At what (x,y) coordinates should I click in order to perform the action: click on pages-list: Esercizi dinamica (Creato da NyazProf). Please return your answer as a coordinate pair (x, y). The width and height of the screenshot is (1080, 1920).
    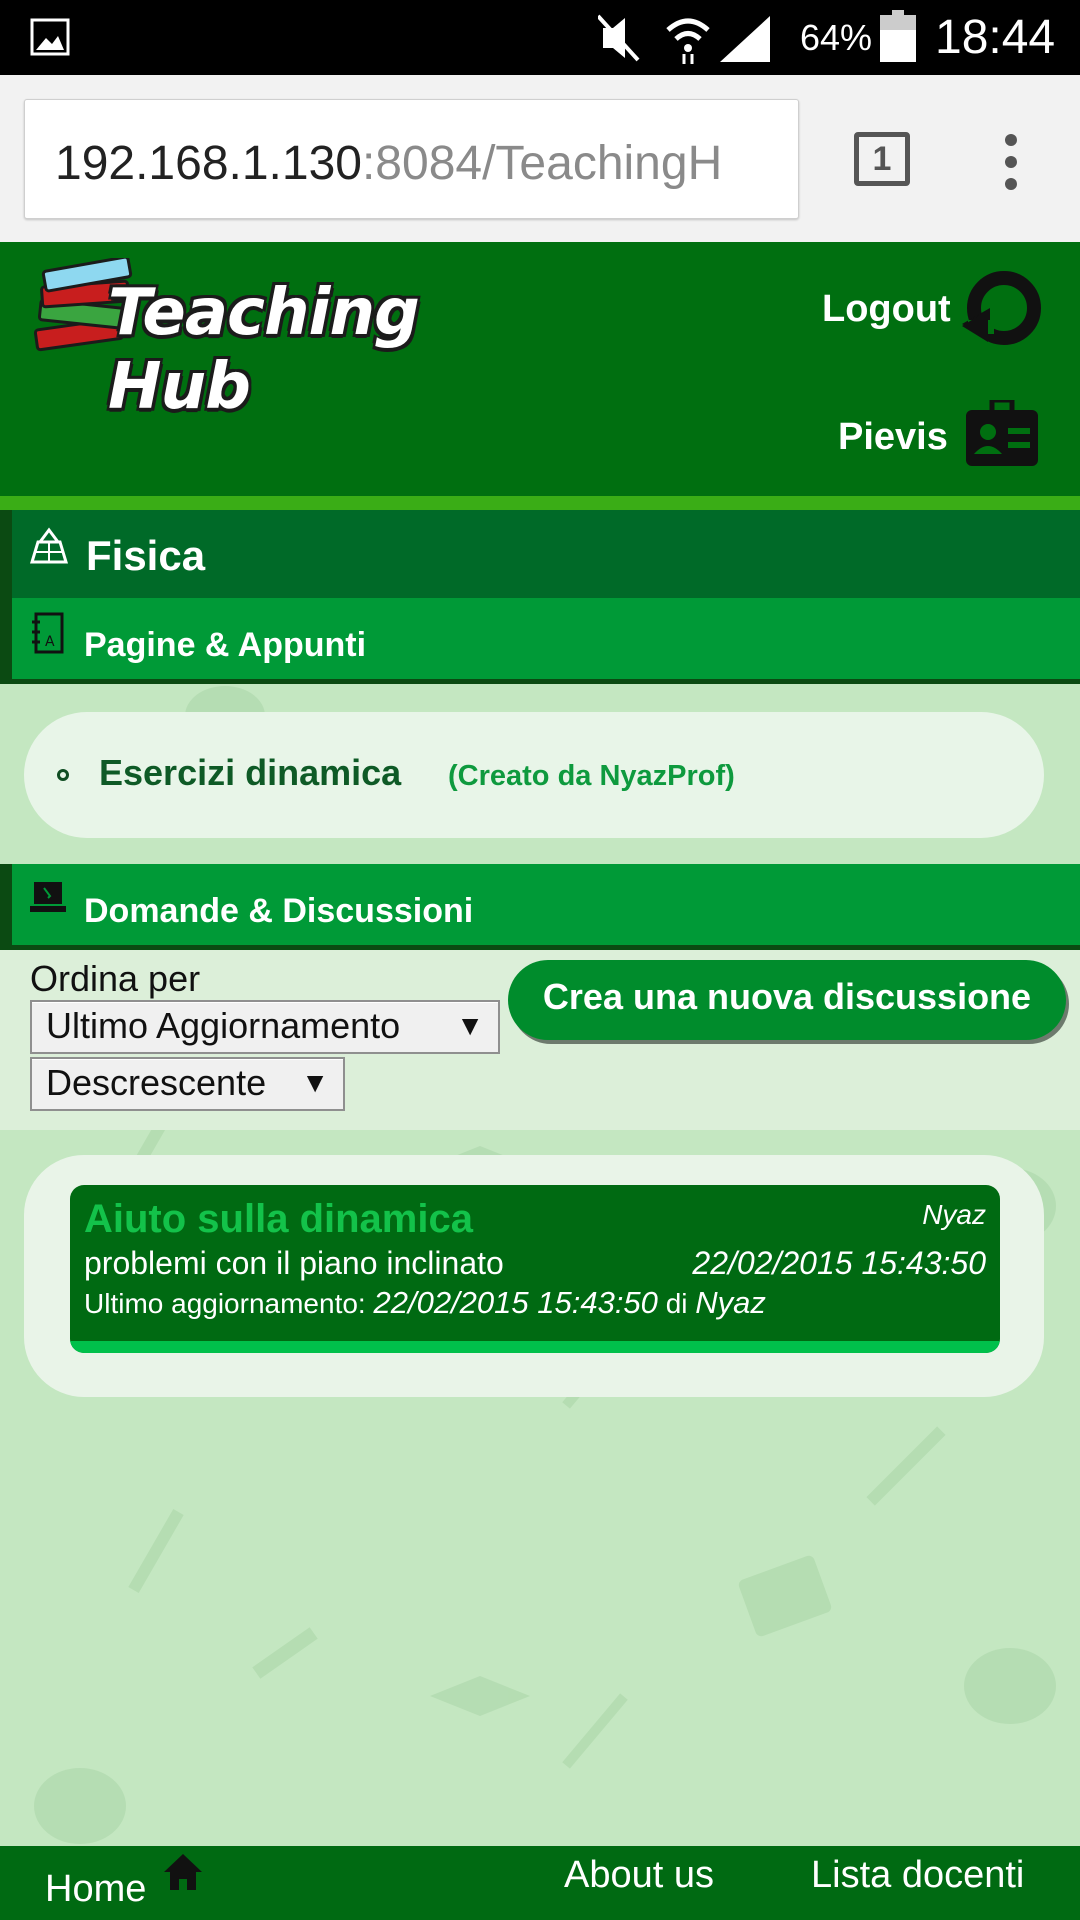
    Looking at the image, I should click on (540, 775).